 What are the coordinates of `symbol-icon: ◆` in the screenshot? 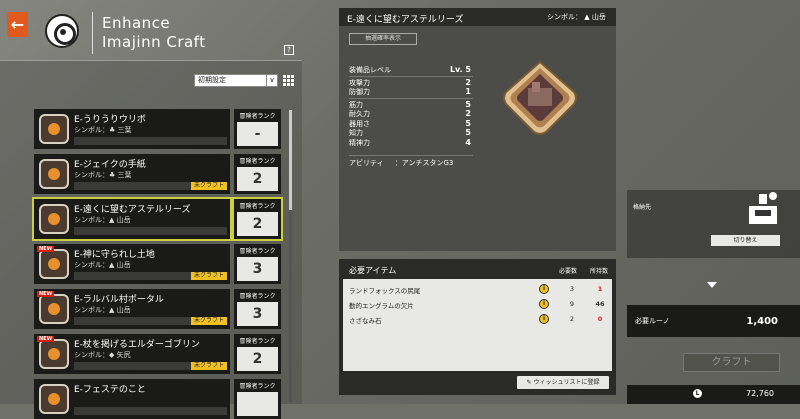 It's located at (112, 355).